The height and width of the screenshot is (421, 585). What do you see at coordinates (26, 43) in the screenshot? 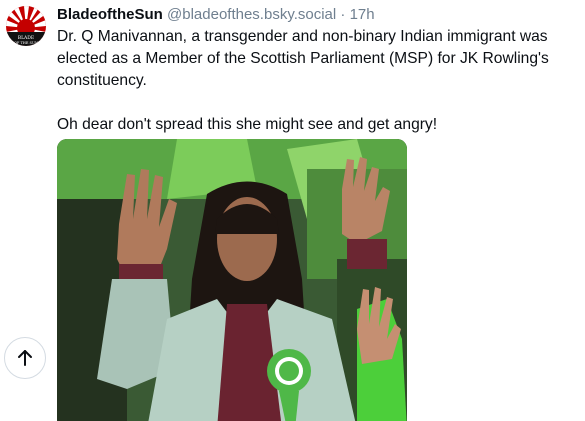
I see `svg-text: OF THE SUN` at bounding box center [26, 43].